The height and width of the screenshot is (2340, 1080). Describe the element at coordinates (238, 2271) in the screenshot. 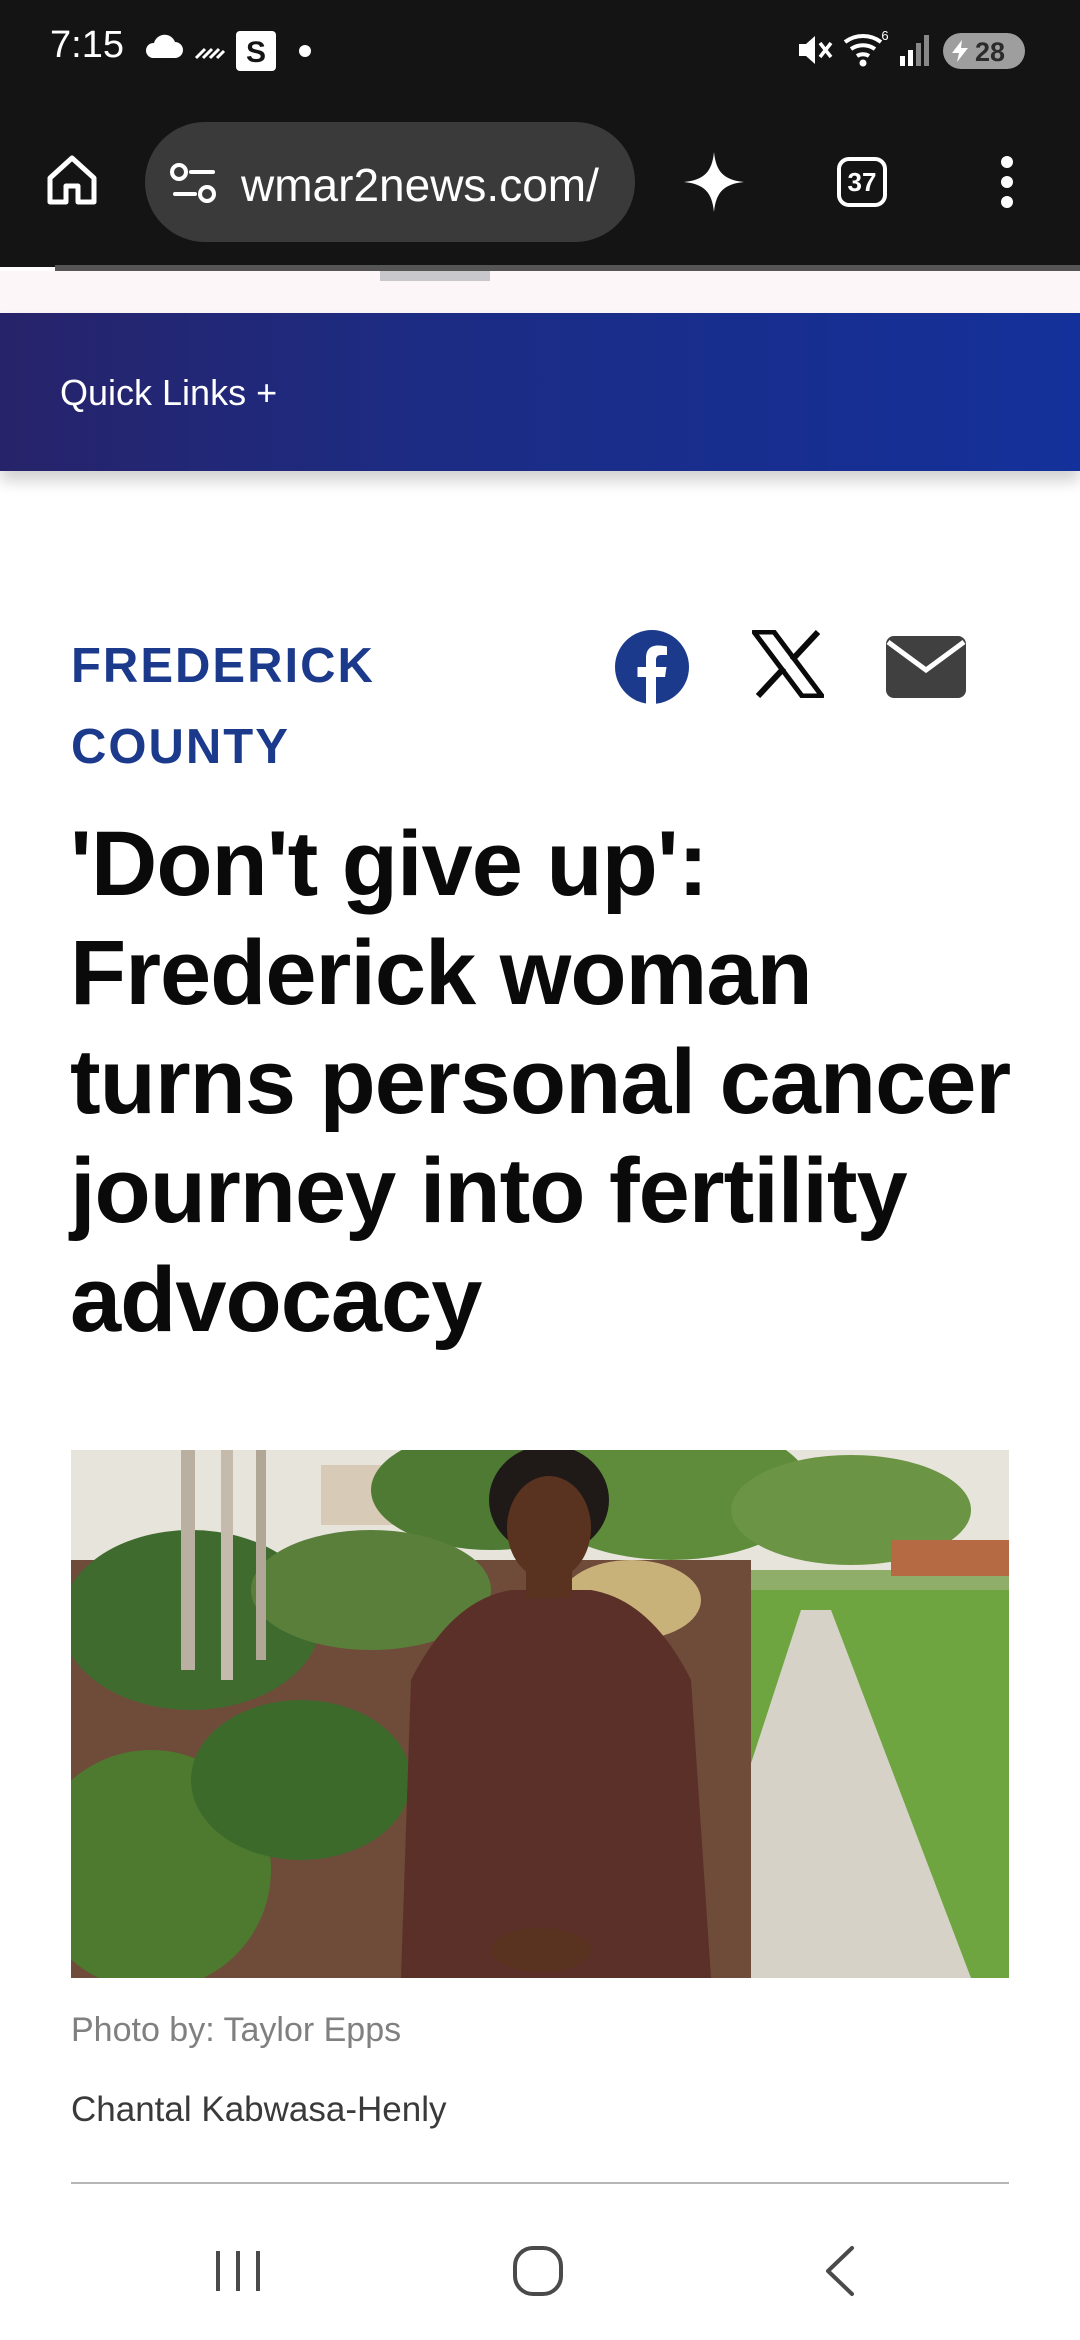

I see `recent-apps-icon` at that location.